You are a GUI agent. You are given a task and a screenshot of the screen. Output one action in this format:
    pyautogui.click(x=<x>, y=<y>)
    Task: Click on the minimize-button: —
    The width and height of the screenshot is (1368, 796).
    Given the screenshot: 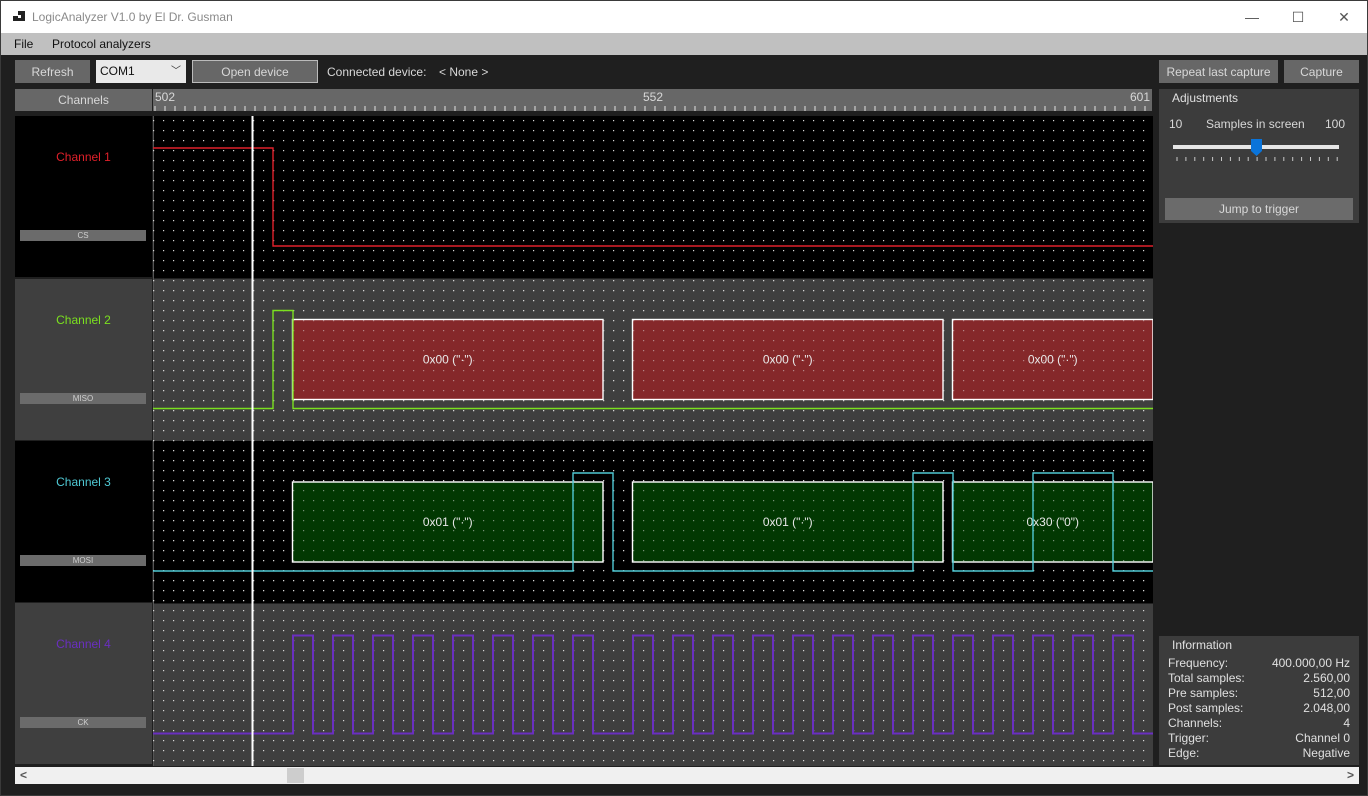 What is the action you would take?
    pyautogui.click(x=1252, y=17)
    